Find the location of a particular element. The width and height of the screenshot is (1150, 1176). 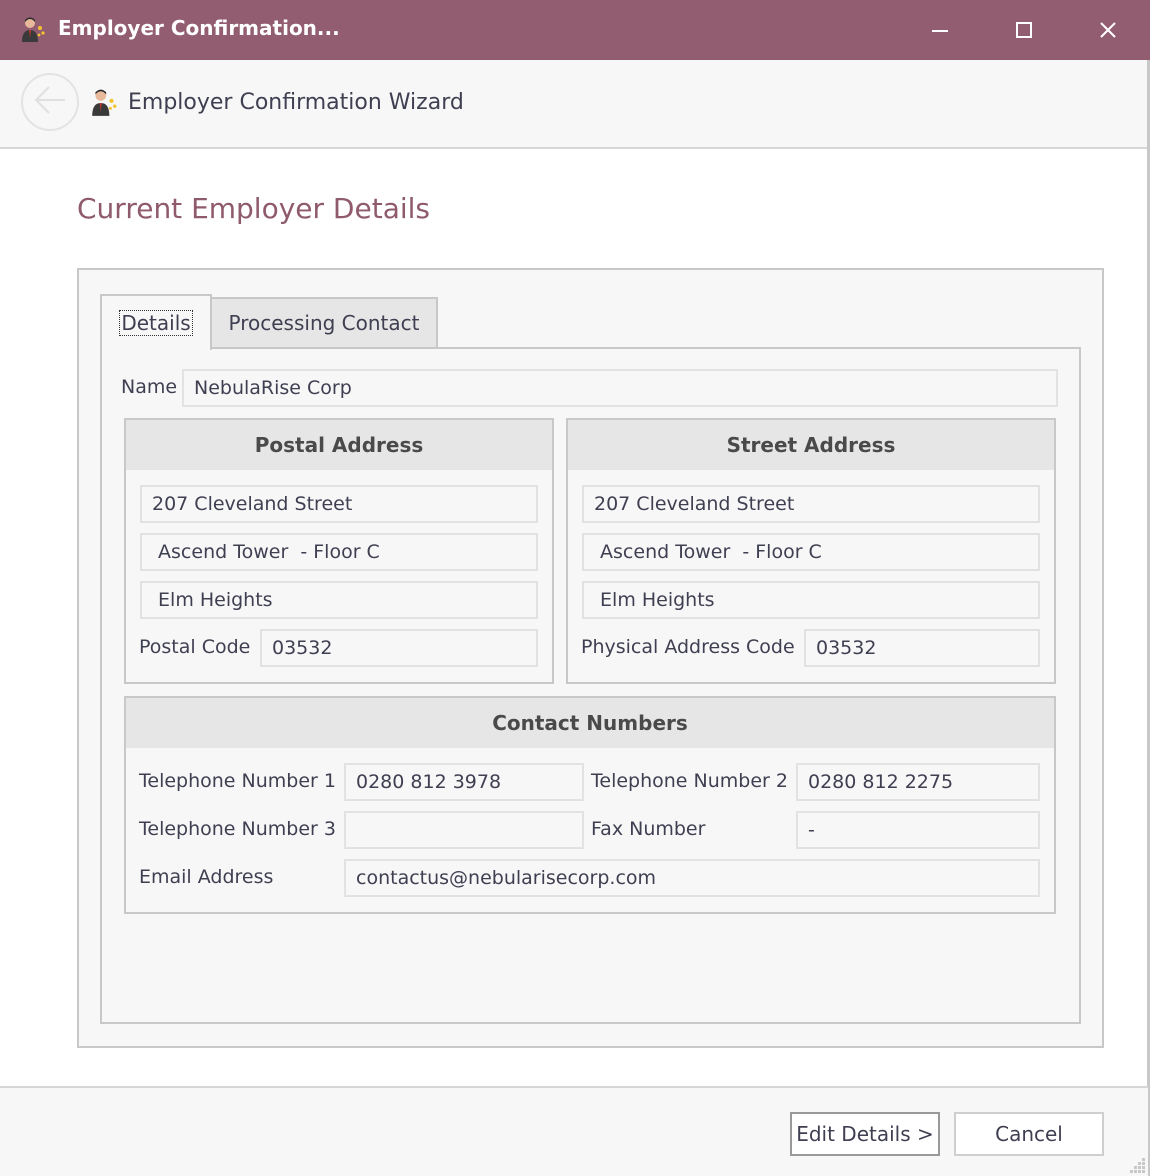

wizard-title: Employer Confirmation Wizard is located at coordinates (296, 102).